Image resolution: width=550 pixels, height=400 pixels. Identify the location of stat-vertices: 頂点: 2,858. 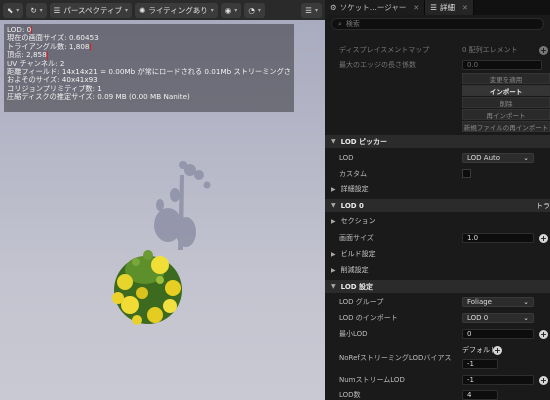
(27, 55).